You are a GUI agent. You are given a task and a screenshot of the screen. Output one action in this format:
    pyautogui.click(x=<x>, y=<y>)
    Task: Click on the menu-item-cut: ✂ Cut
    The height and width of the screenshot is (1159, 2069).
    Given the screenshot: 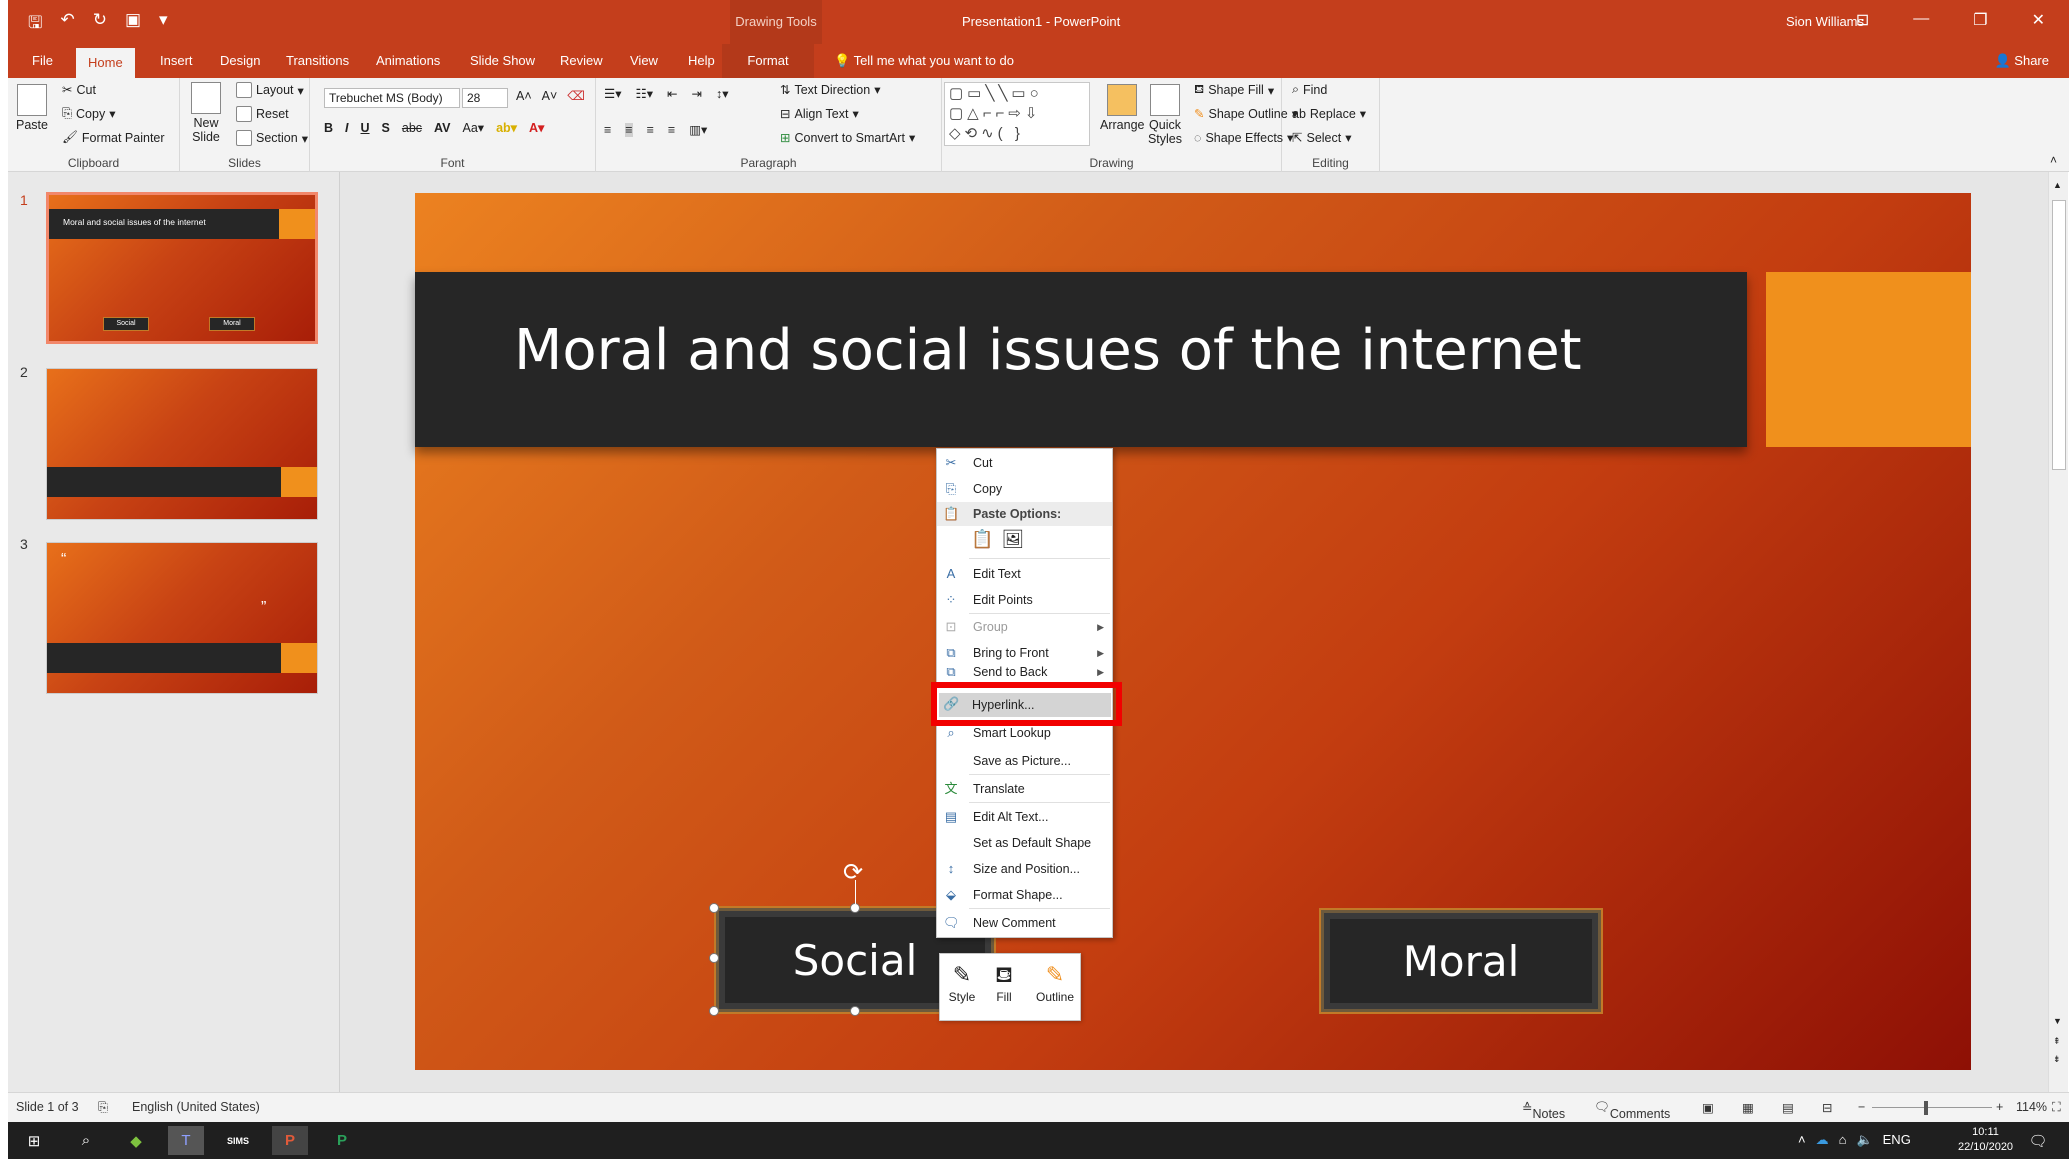 What is the action you would take?
    pyautogui.click(x=1024, y=463)
    